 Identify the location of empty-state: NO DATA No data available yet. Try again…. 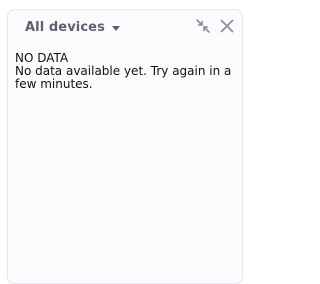
(130, 71).